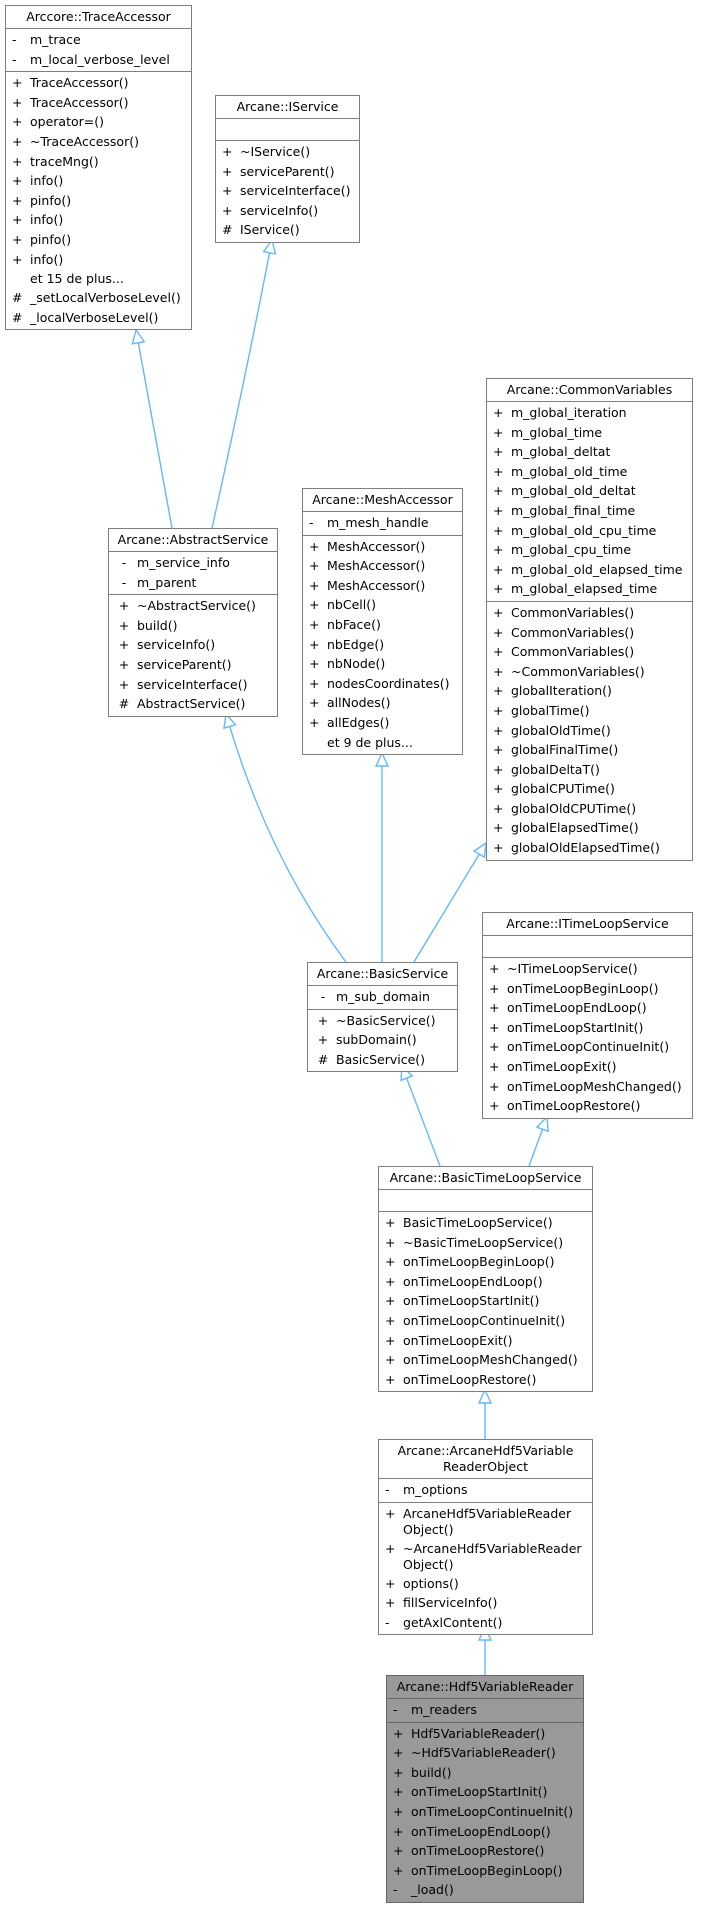 This screenshot has width=703, height=1907. Describe the element at coordinates (485, 1753) in the screenshot. I see `method-row: + ~Hdf5VariableReader()` at that location.